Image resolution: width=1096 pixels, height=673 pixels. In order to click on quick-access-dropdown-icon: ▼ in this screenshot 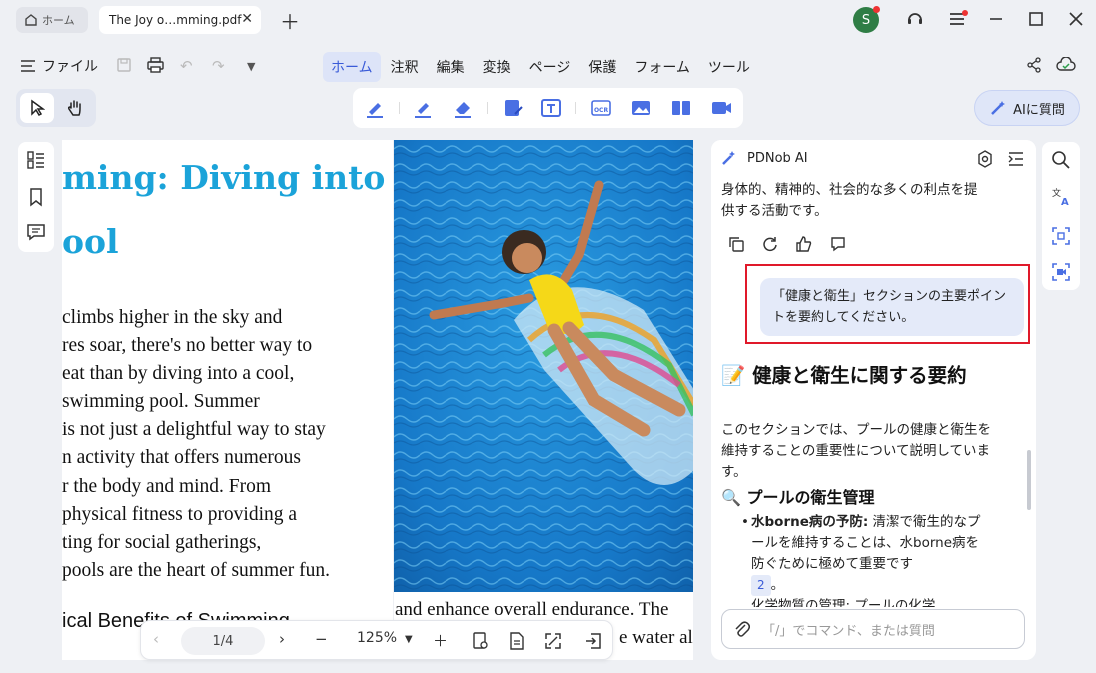, I will do `click(251, 66)`.